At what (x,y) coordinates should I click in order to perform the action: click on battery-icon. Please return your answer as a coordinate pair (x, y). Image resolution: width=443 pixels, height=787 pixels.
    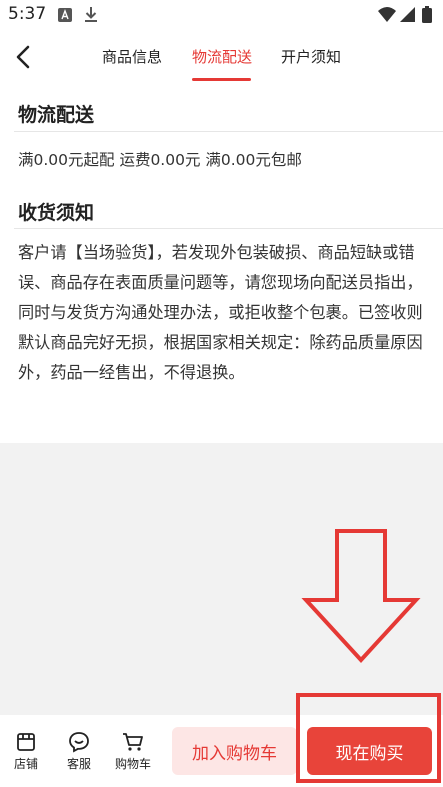
    Looking at the image, I should click on (427, 16).